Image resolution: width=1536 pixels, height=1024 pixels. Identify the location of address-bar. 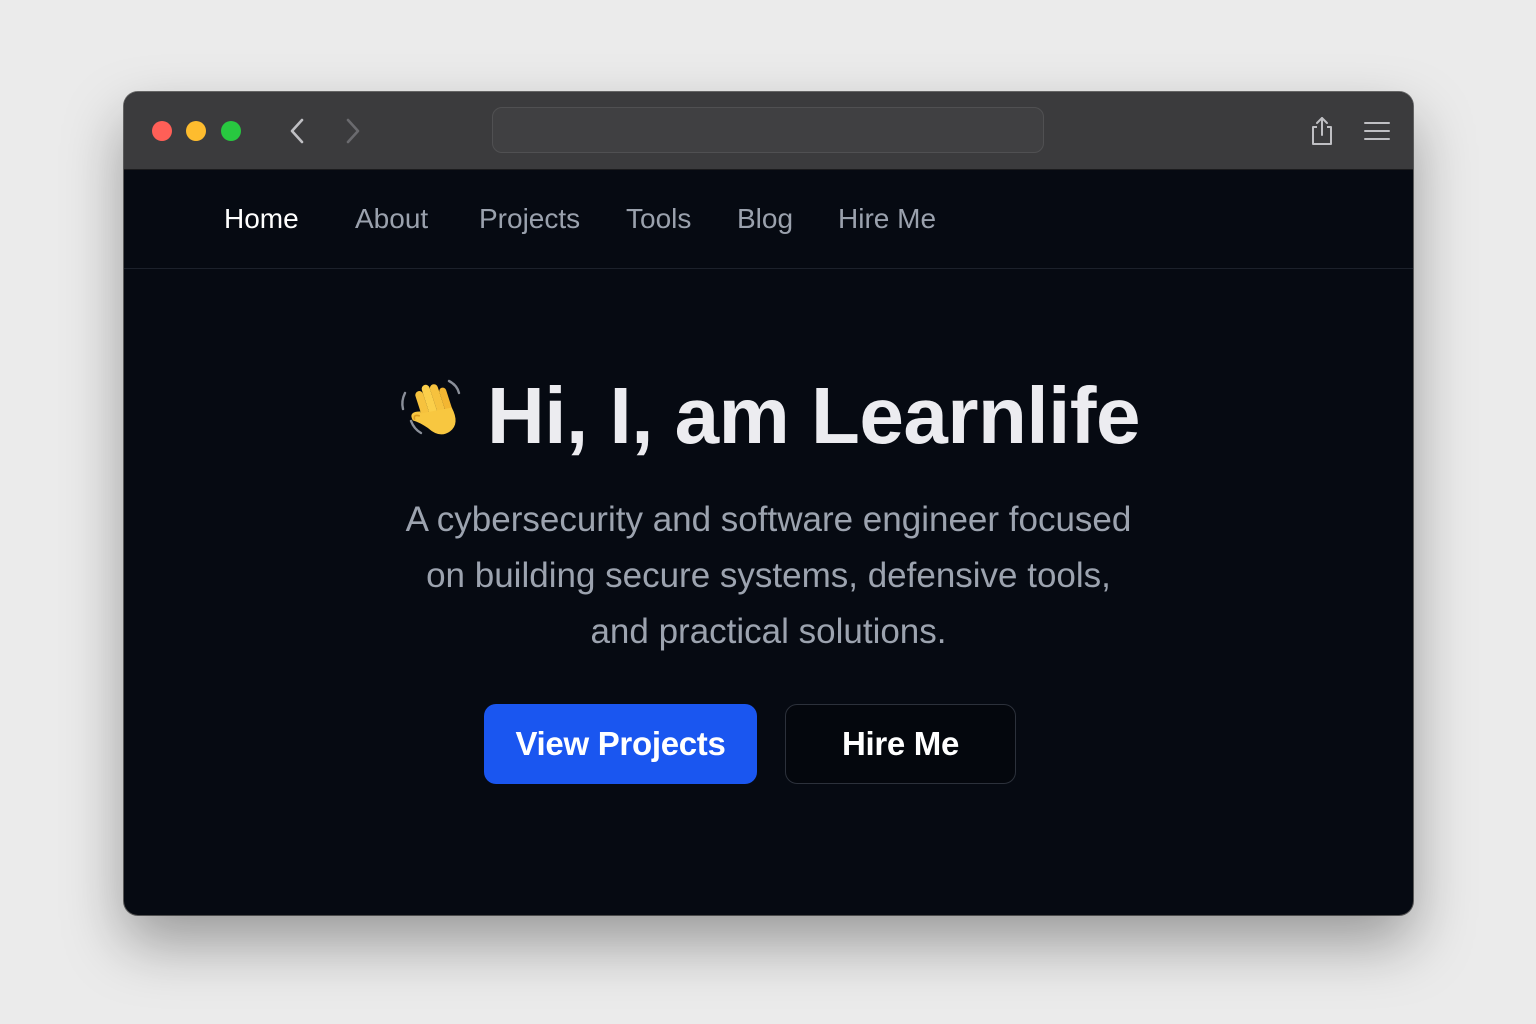
(768, 130).